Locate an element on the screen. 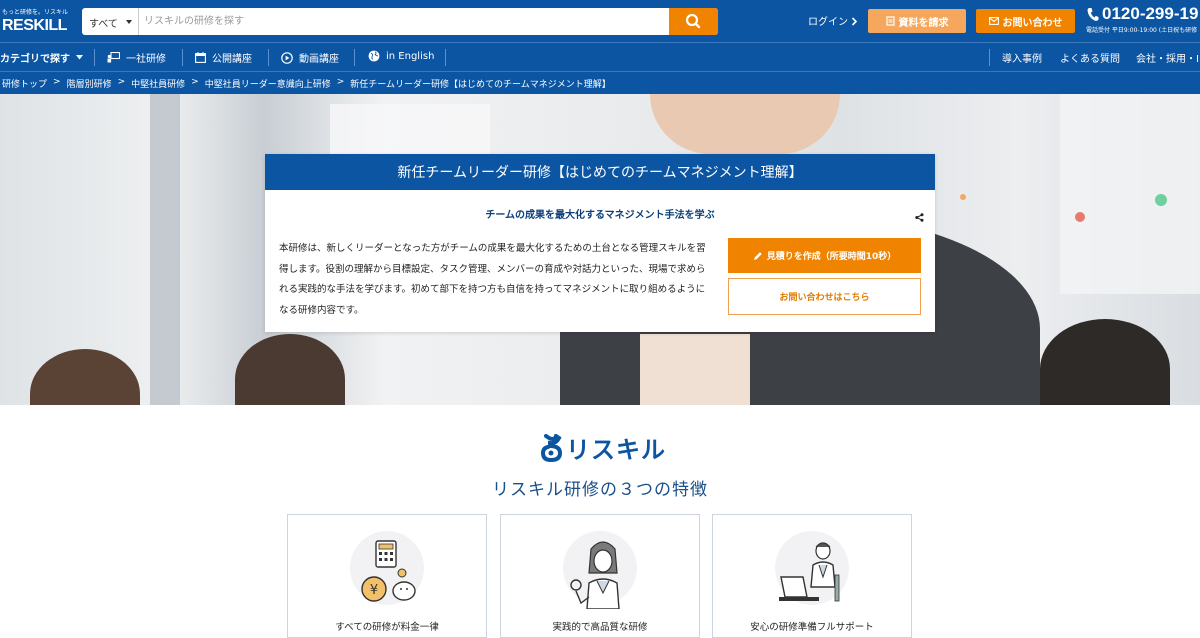  course-title: 新任チームリーダー研修【はじめてのチームマネジメント理解】 is located at coordinates (600, 172).